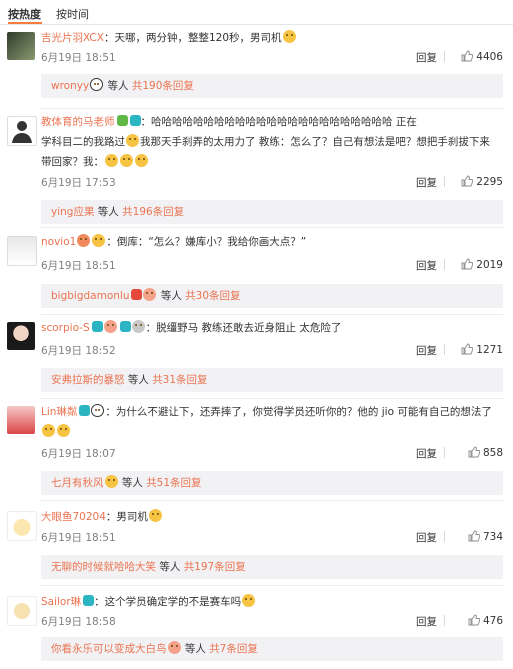 Image resolution: width=513 pixels, height=669 pixels. Describe the element at coordinates (137, 294) in the screenshot. I see `star-badge-icon` at that location.